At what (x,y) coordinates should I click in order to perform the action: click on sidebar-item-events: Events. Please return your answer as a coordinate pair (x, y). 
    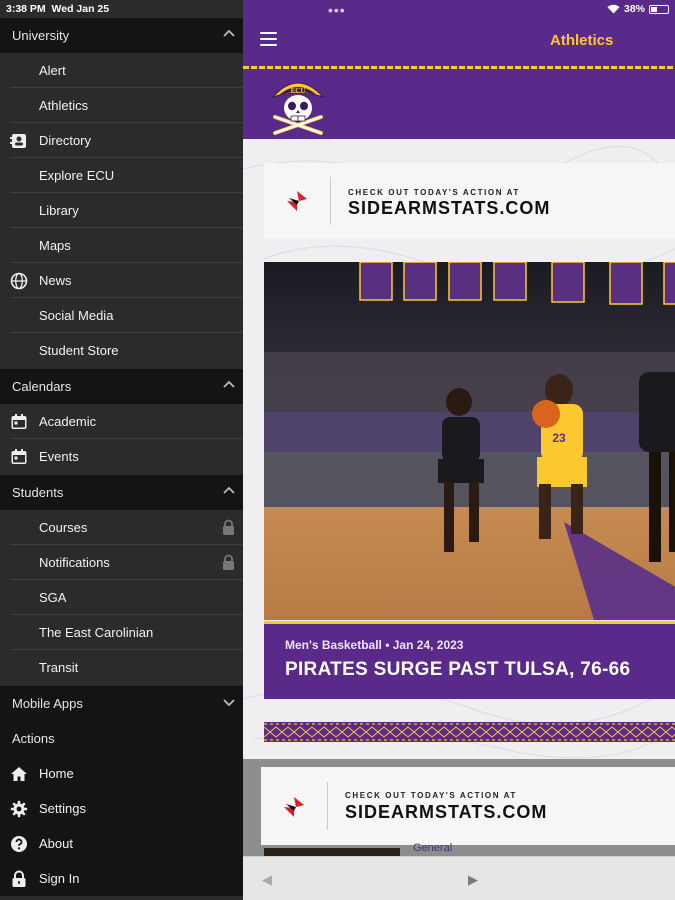
    Looking at the image, I should click on (121, 456).